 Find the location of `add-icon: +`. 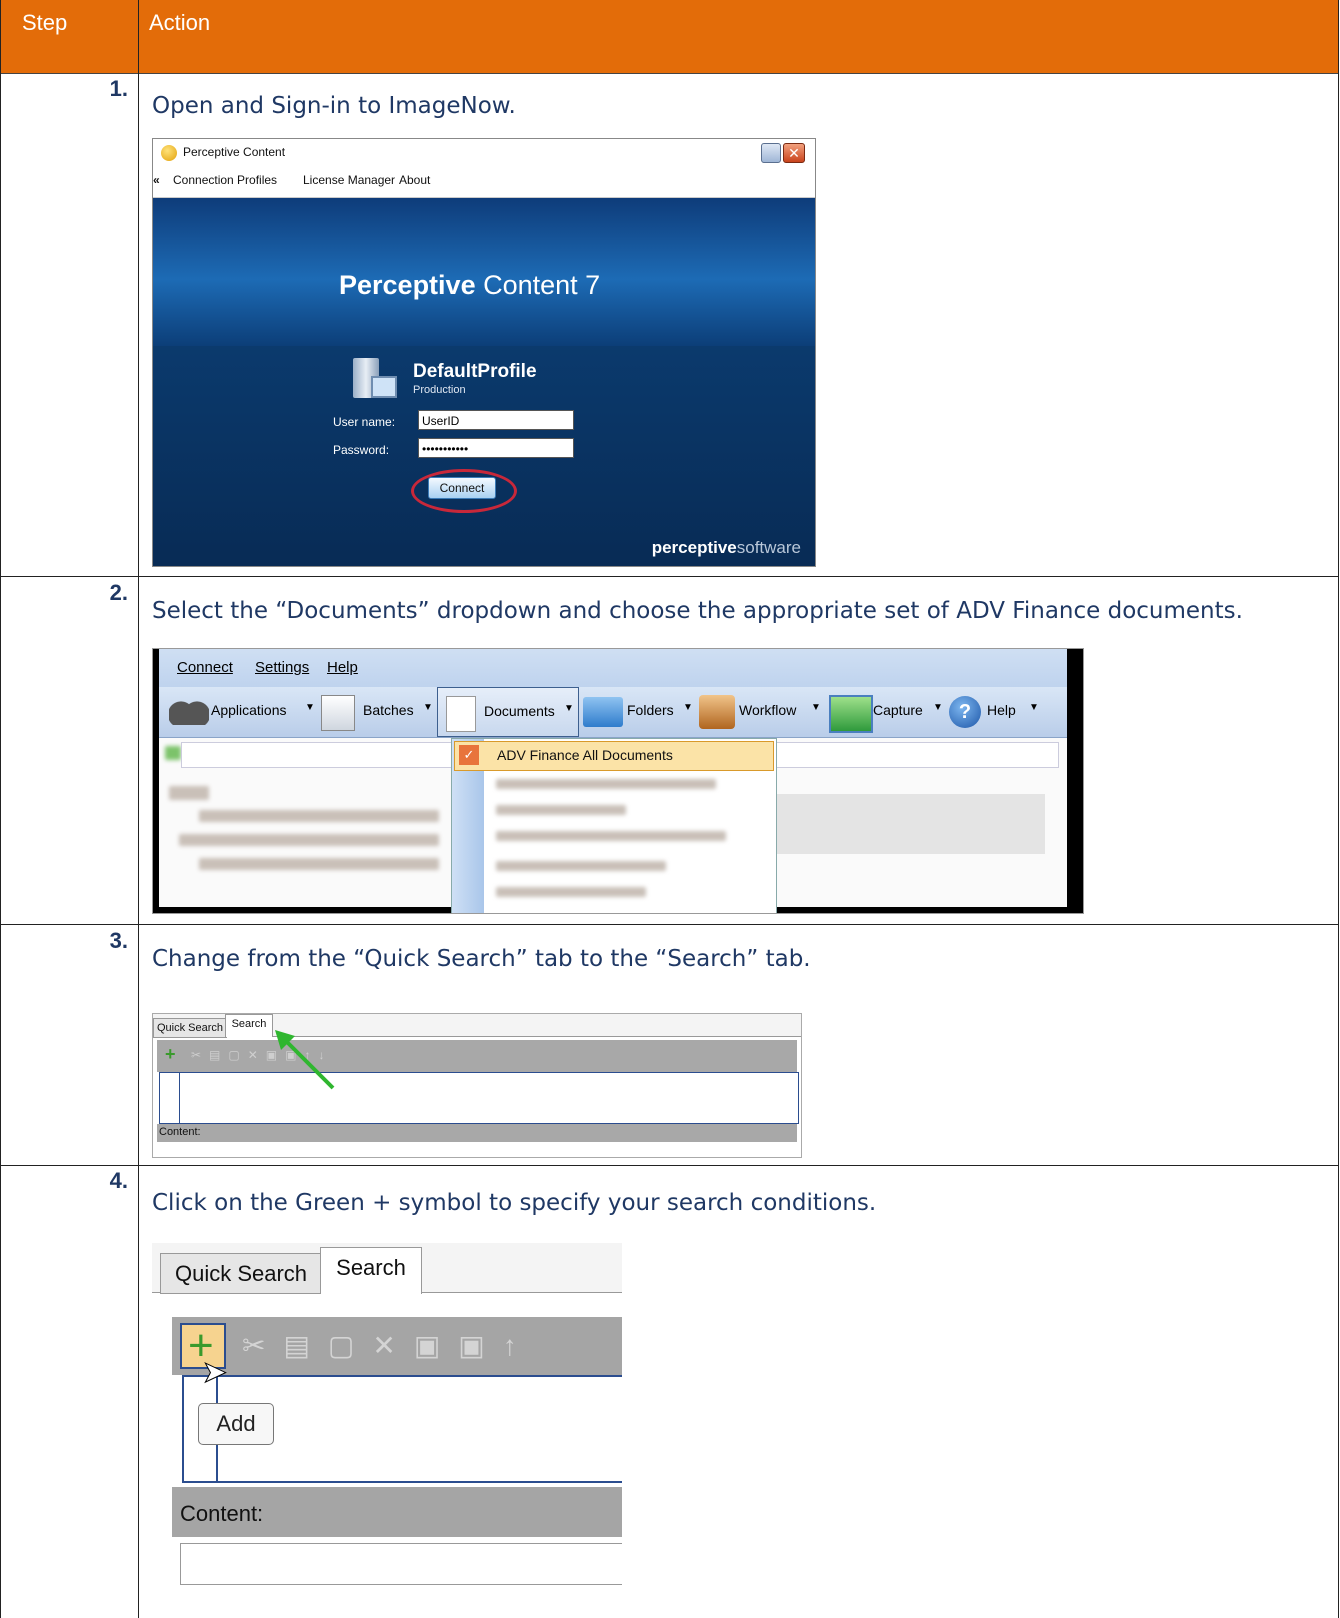

add-icon: + is located at coordinates (170, 1054).